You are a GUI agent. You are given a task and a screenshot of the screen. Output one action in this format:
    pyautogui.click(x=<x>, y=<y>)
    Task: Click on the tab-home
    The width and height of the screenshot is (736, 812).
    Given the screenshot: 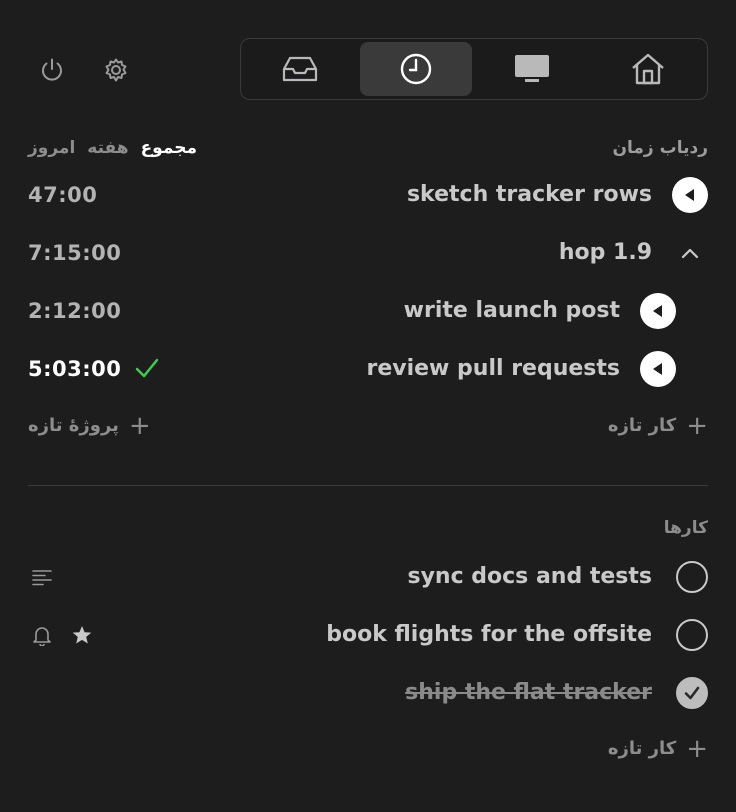 What is the action you would take?
    pyautogui.click(x=648, y=69)
    